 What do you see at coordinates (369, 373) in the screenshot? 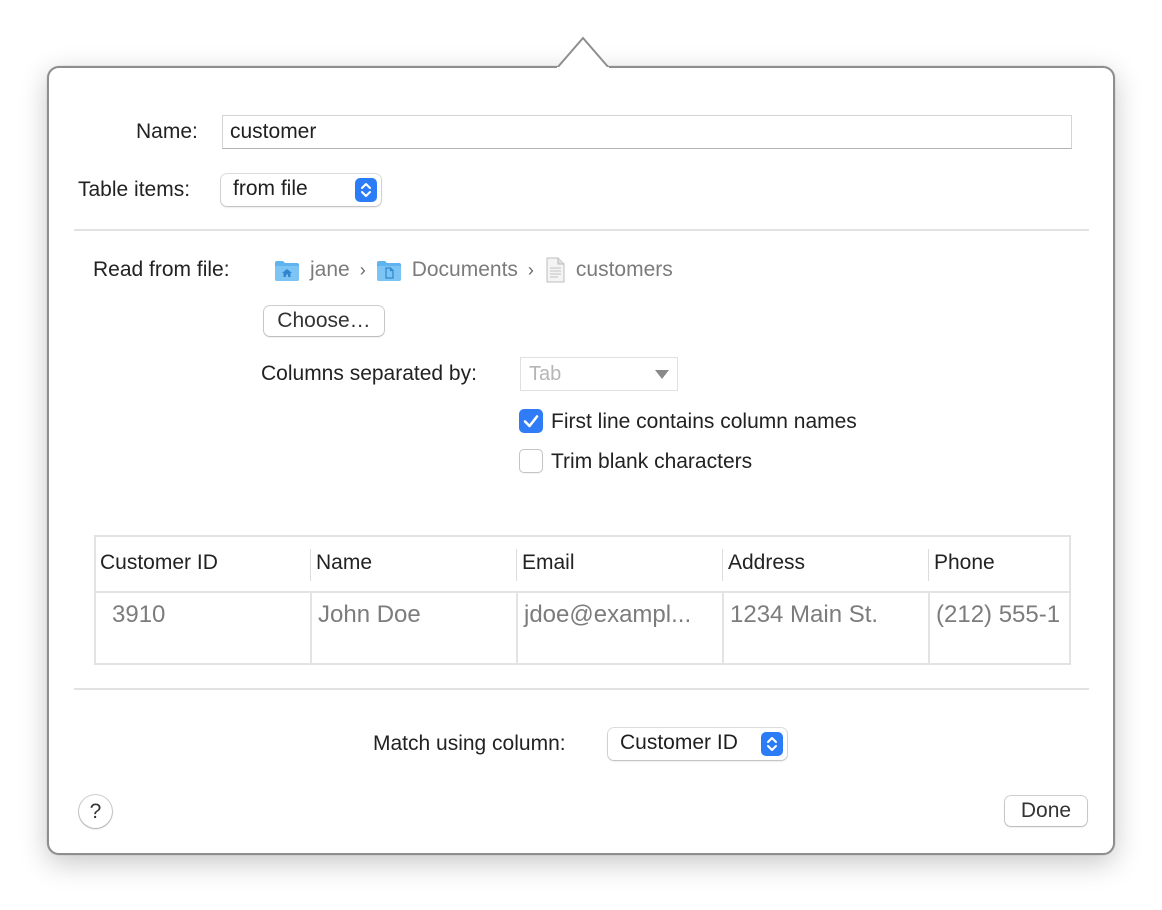
I see `columns-separated-label: Columns separated by:` at bounding box center [369, 373].